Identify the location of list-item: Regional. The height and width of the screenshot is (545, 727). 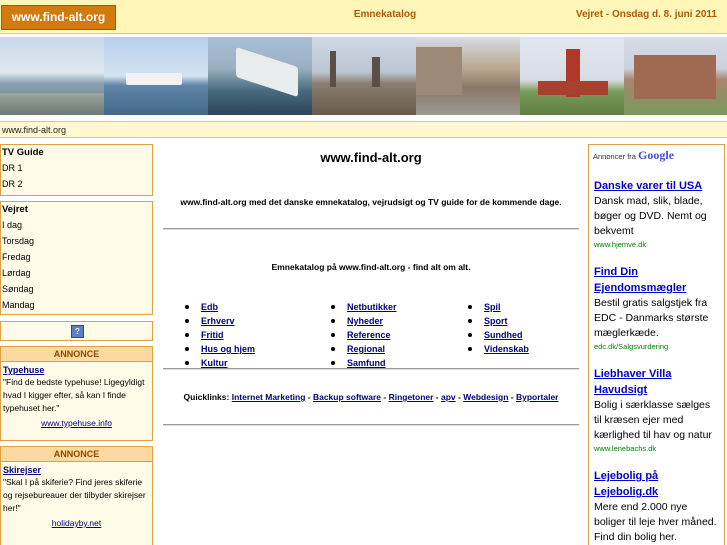
(364, 349).